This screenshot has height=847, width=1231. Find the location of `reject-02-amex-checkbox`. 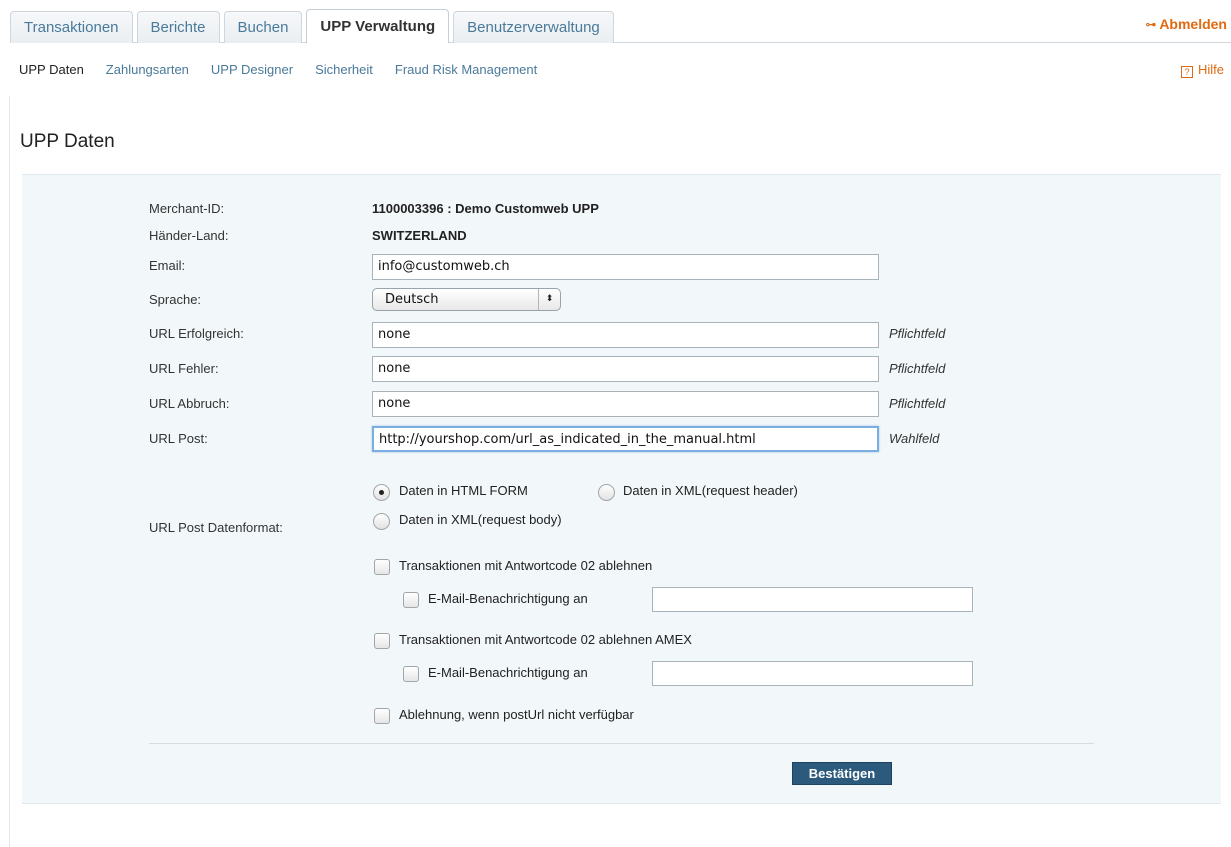

reject-02-amex-checkbox is located at coordinates (382, 641).